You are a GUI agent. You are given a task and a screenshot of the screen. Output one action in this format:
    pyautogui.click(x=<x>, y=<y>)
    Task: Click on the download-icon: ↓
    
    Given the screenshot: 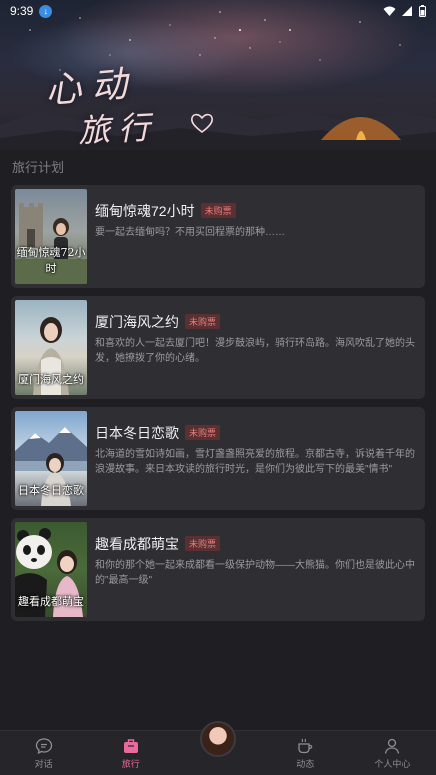 What is the action you would take?
    pyautogui.click(x=46, y=11)
    